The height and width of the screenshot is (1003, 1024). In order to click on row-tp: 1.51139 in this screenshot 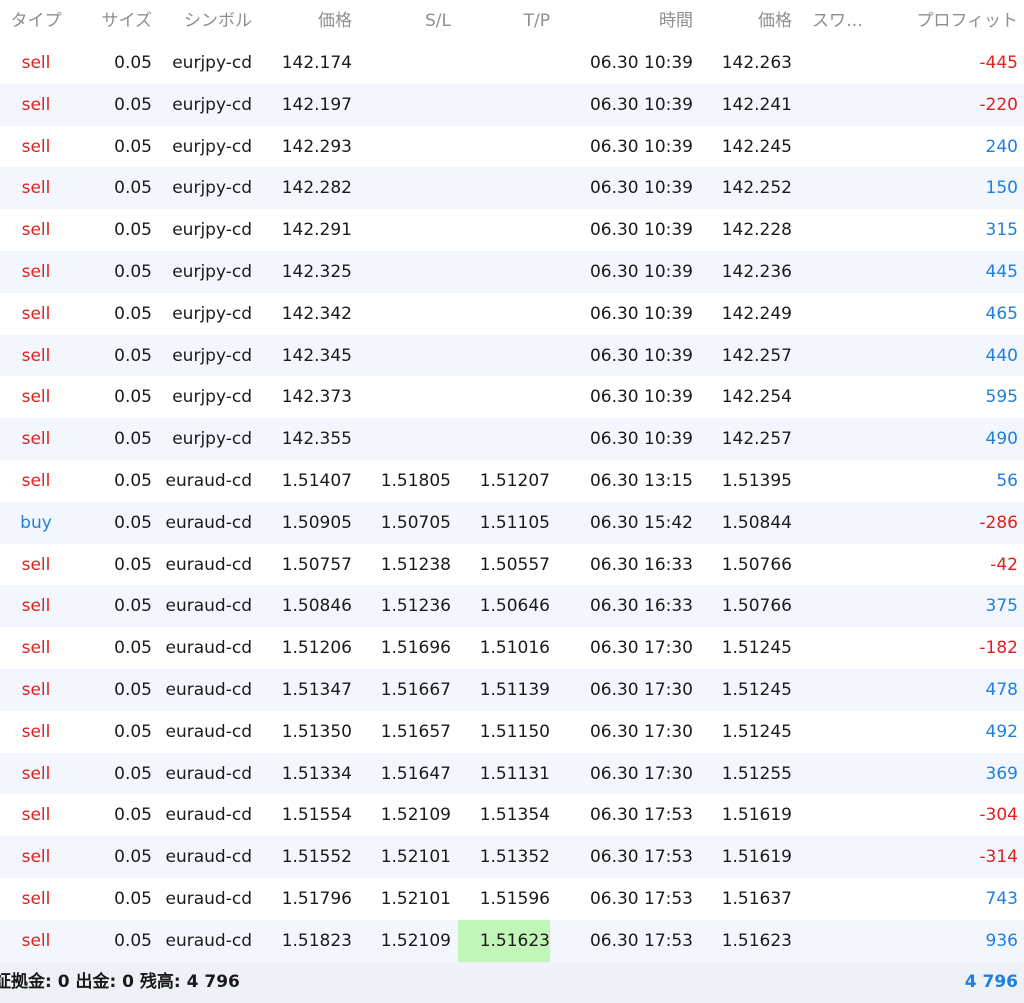, I will do `click(514, 690)`.